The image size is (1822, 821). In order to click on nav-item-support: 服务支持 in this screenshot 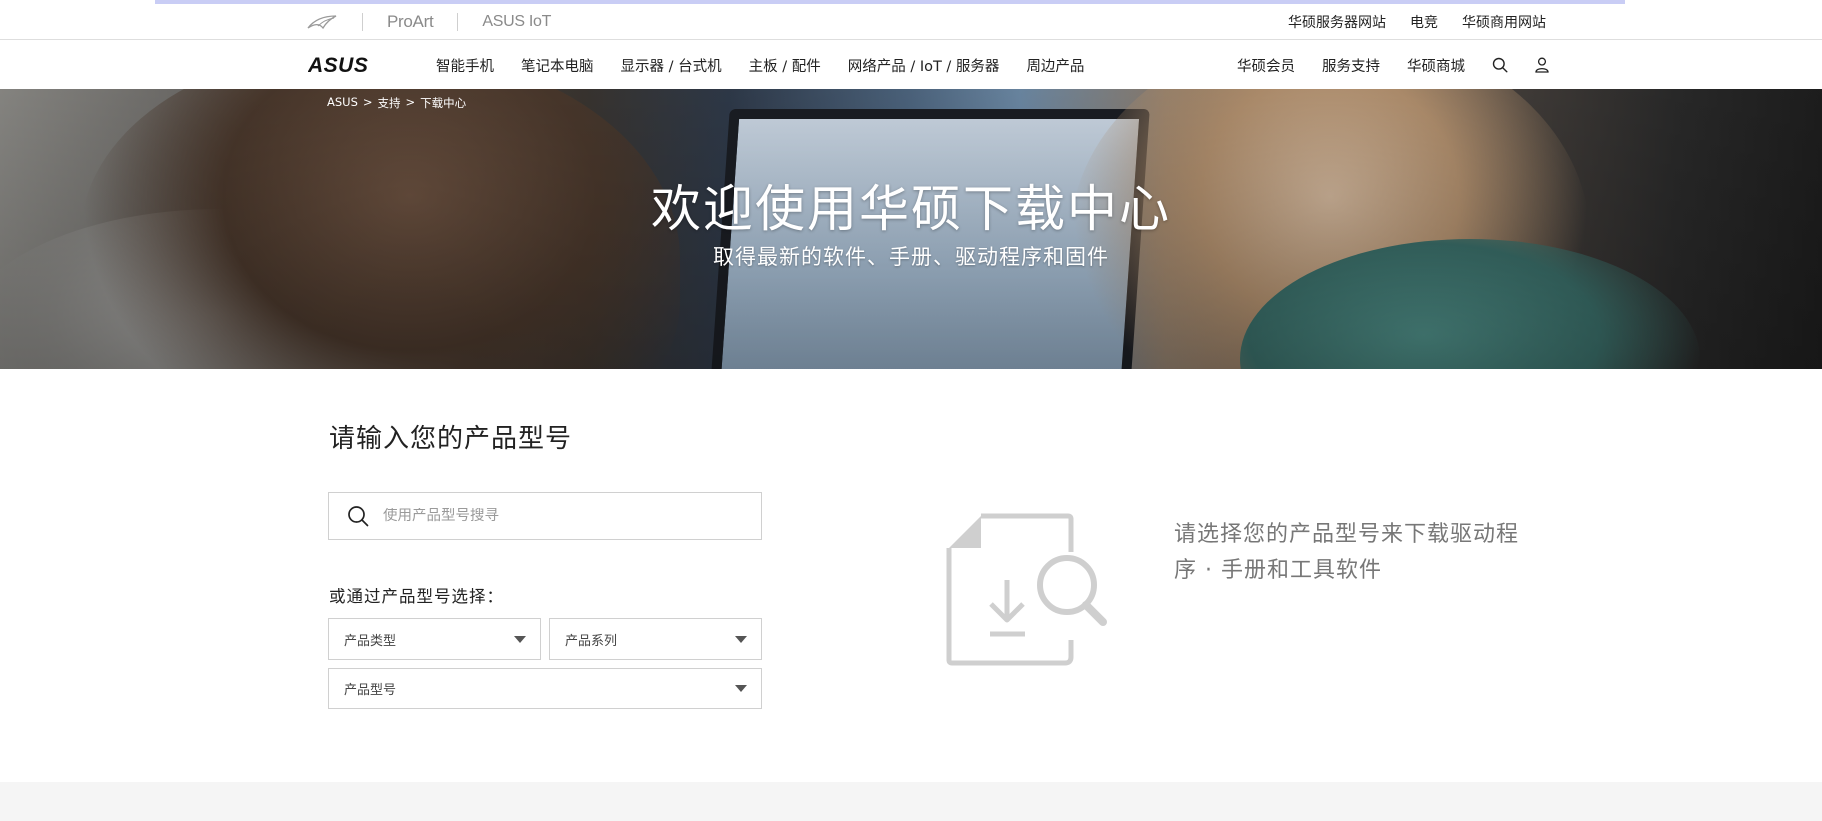, I will do `click(1351, 65)`.